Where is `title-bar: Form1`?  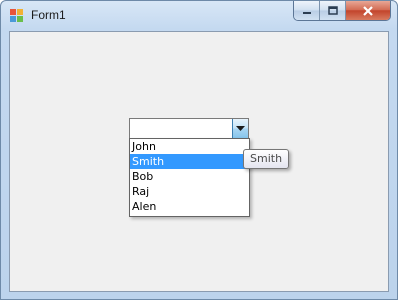
title-bar: Form1 is located at coordinates (199, 16).